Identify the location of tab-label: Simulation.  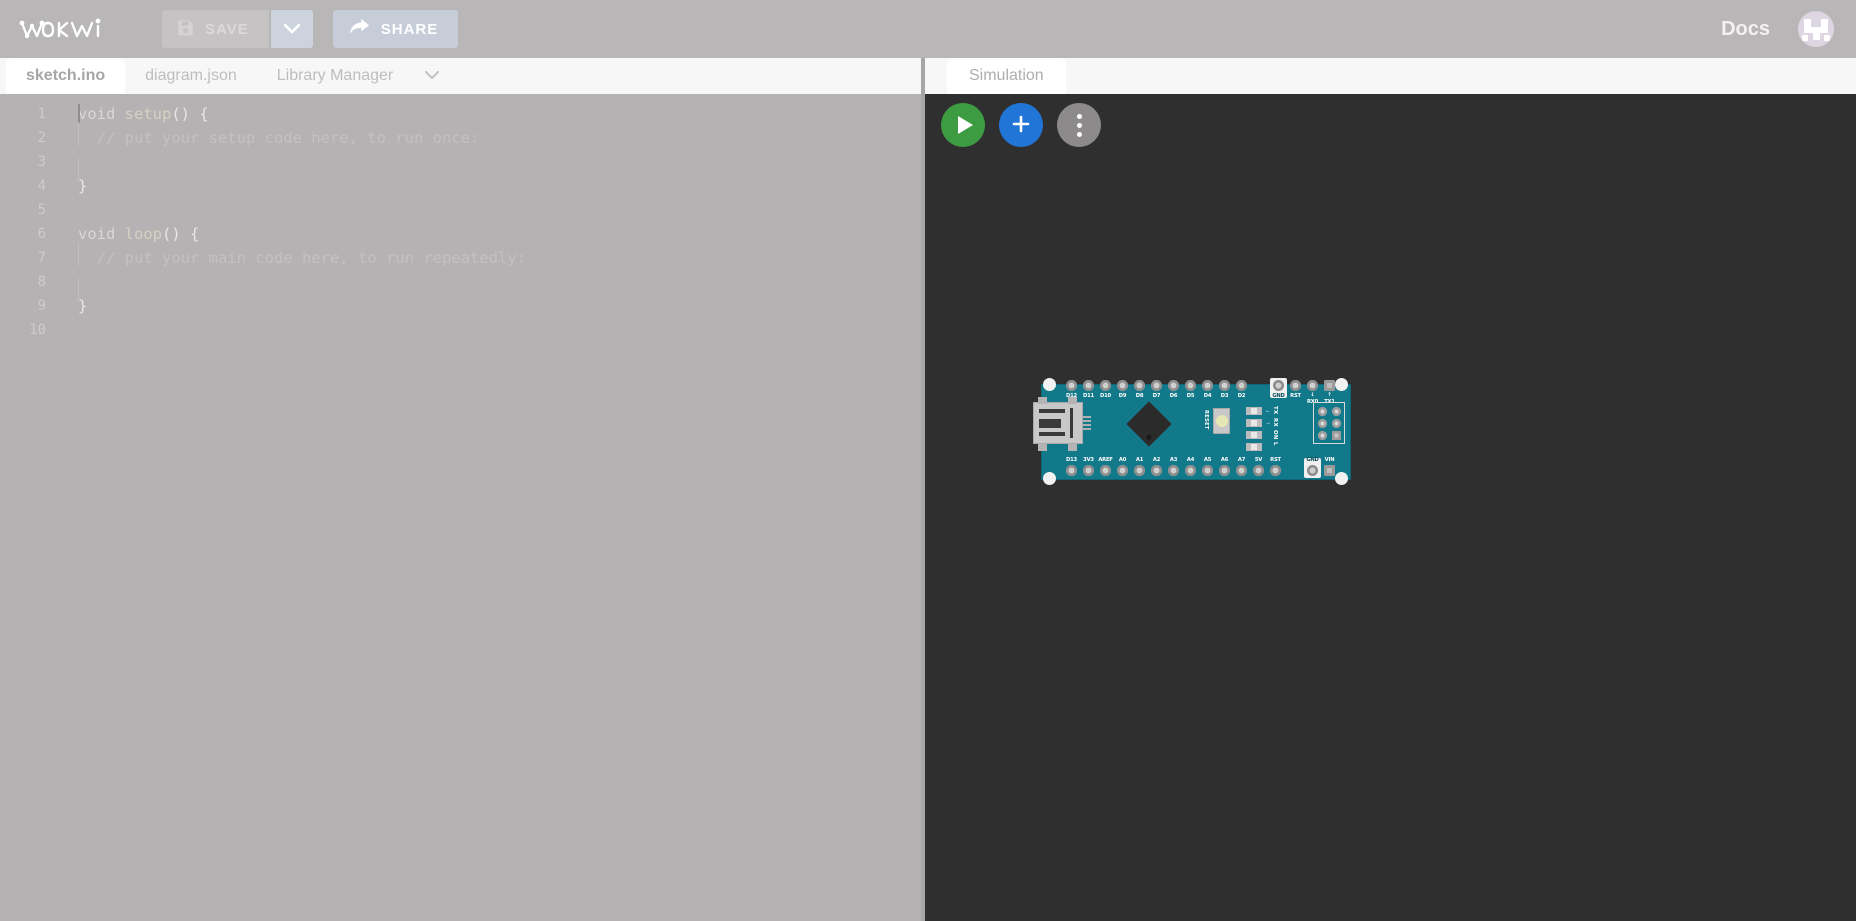
(1006, 75).